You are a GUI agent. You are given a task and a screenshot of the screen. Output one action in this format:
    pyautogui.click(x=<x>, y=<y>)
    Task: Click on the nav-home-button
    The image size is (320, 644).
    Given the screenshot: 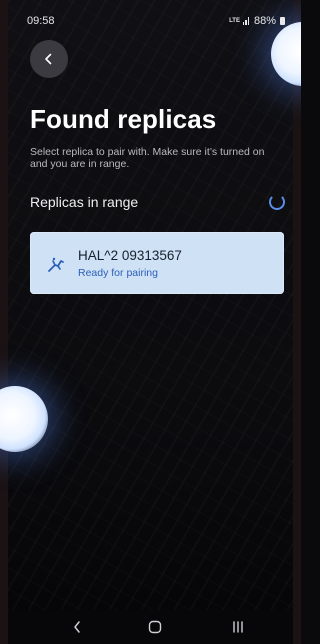 What is the action you would take?
    pyautogui.click(x=155, y=627)
    